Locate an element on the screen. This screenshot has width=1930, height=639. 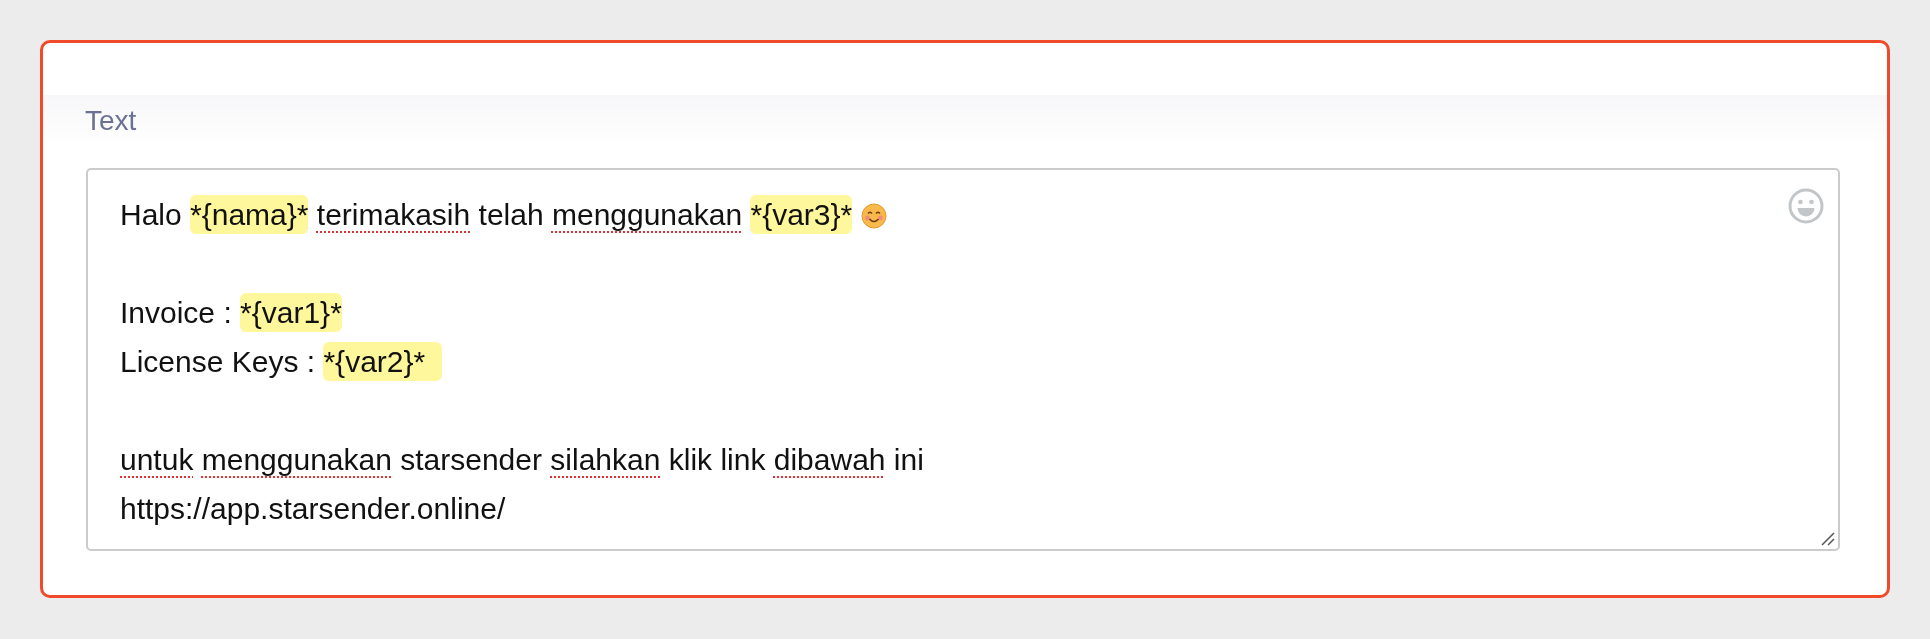
resize-handle-icon is located at coordinates (1828, 539).